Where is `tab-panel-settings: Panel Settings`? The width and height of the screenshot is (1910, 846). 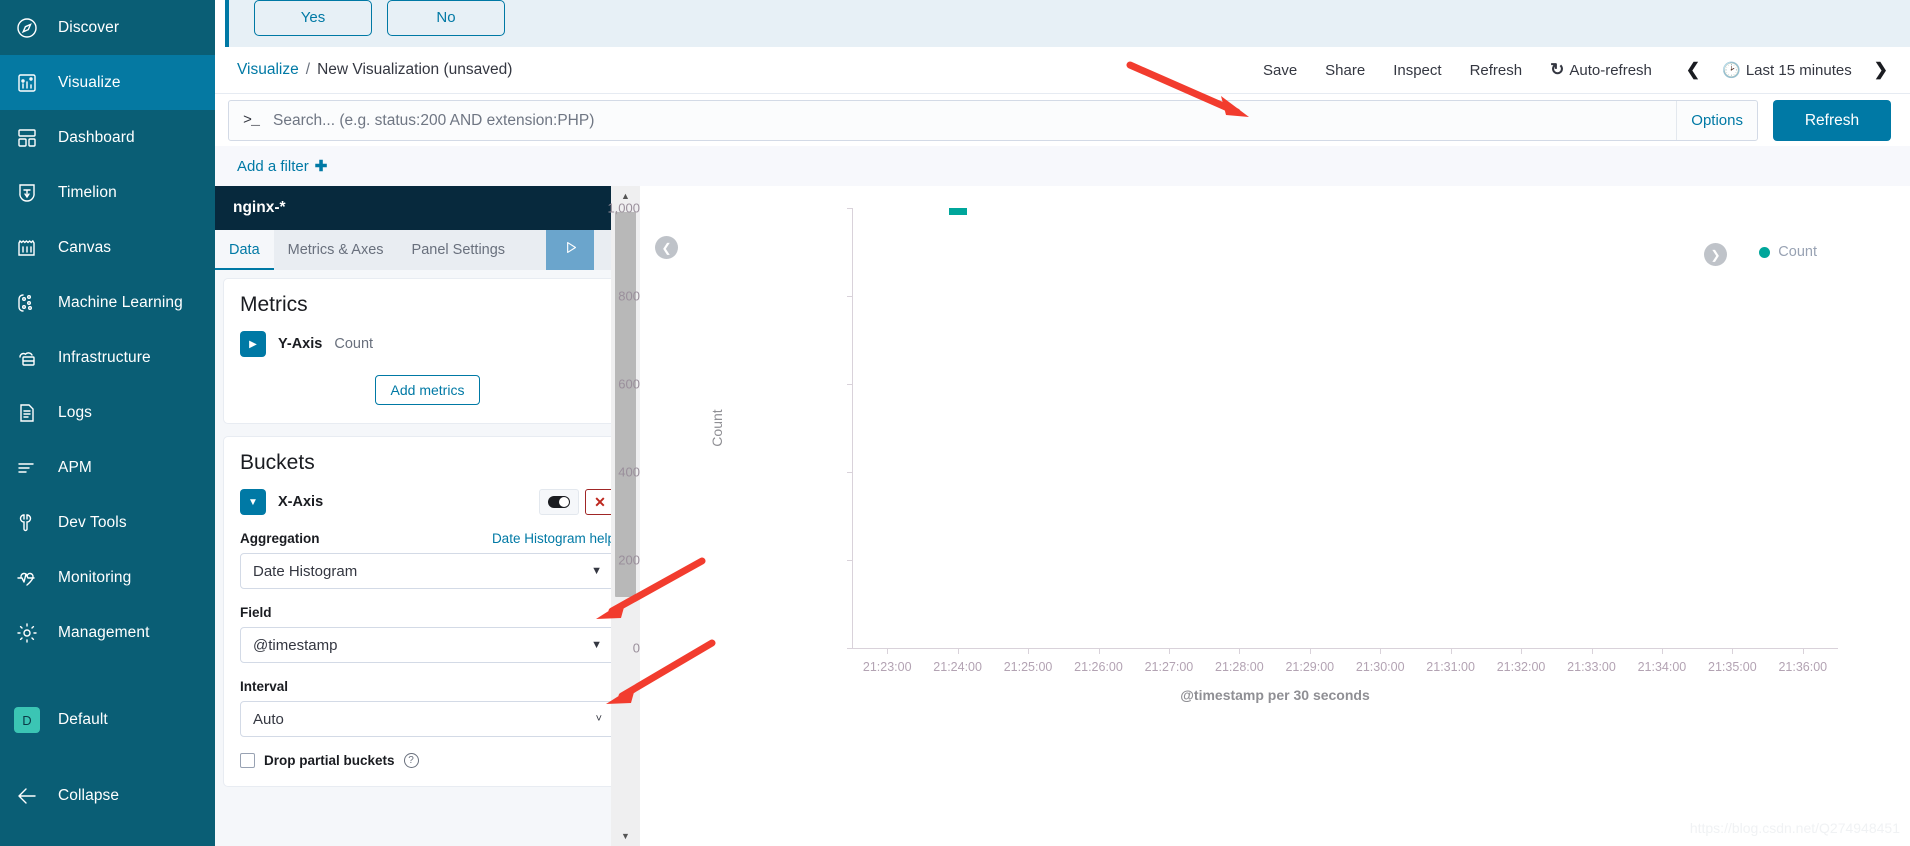 tab-panel-settings: Panel Settings is located at coordinates (459, 250).